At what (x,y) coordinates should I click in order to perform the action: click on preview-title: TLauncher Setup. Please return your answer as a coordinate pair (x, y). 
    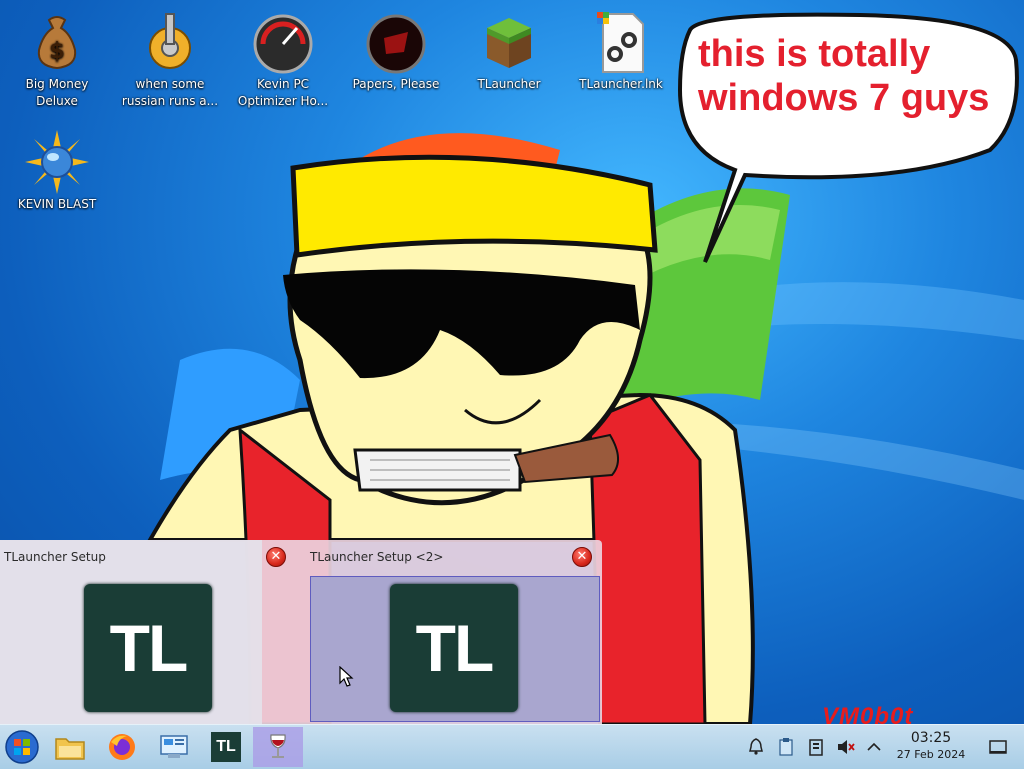
    Looking at the image, I should click on (55, 557).